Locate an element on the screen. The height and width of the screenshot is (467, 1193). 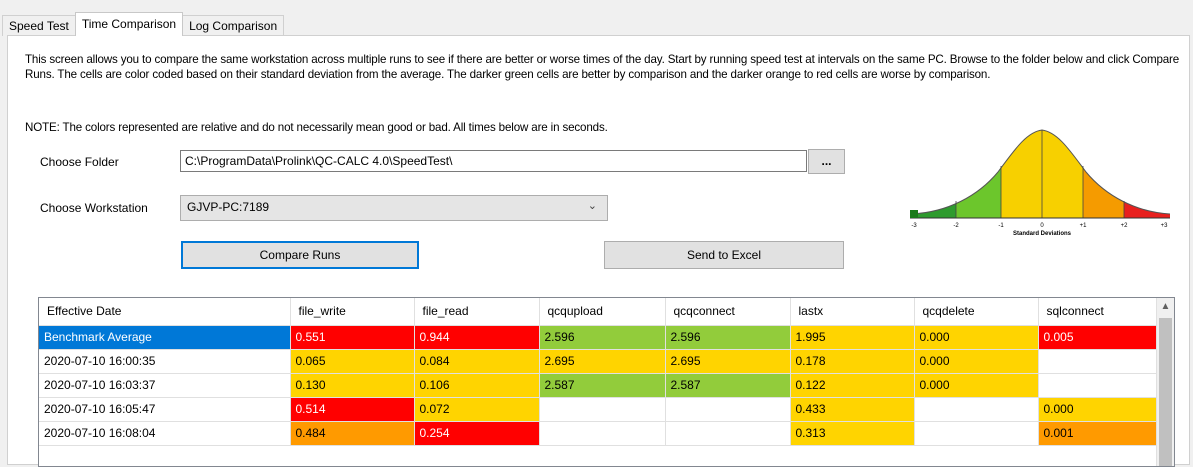
column-header: file_write is located at coordinates (352, 312).